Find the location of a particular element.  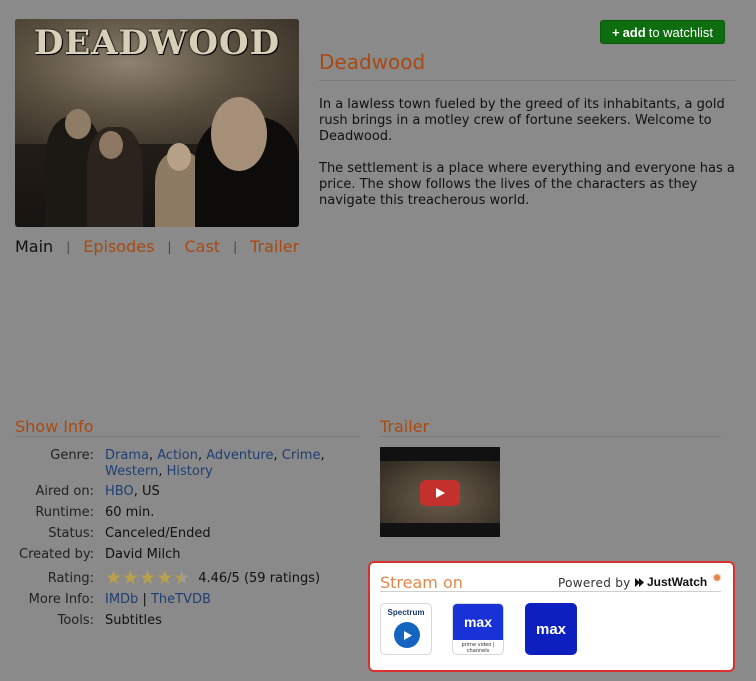

youtube-play-icon is located at coordinates (440, 493).